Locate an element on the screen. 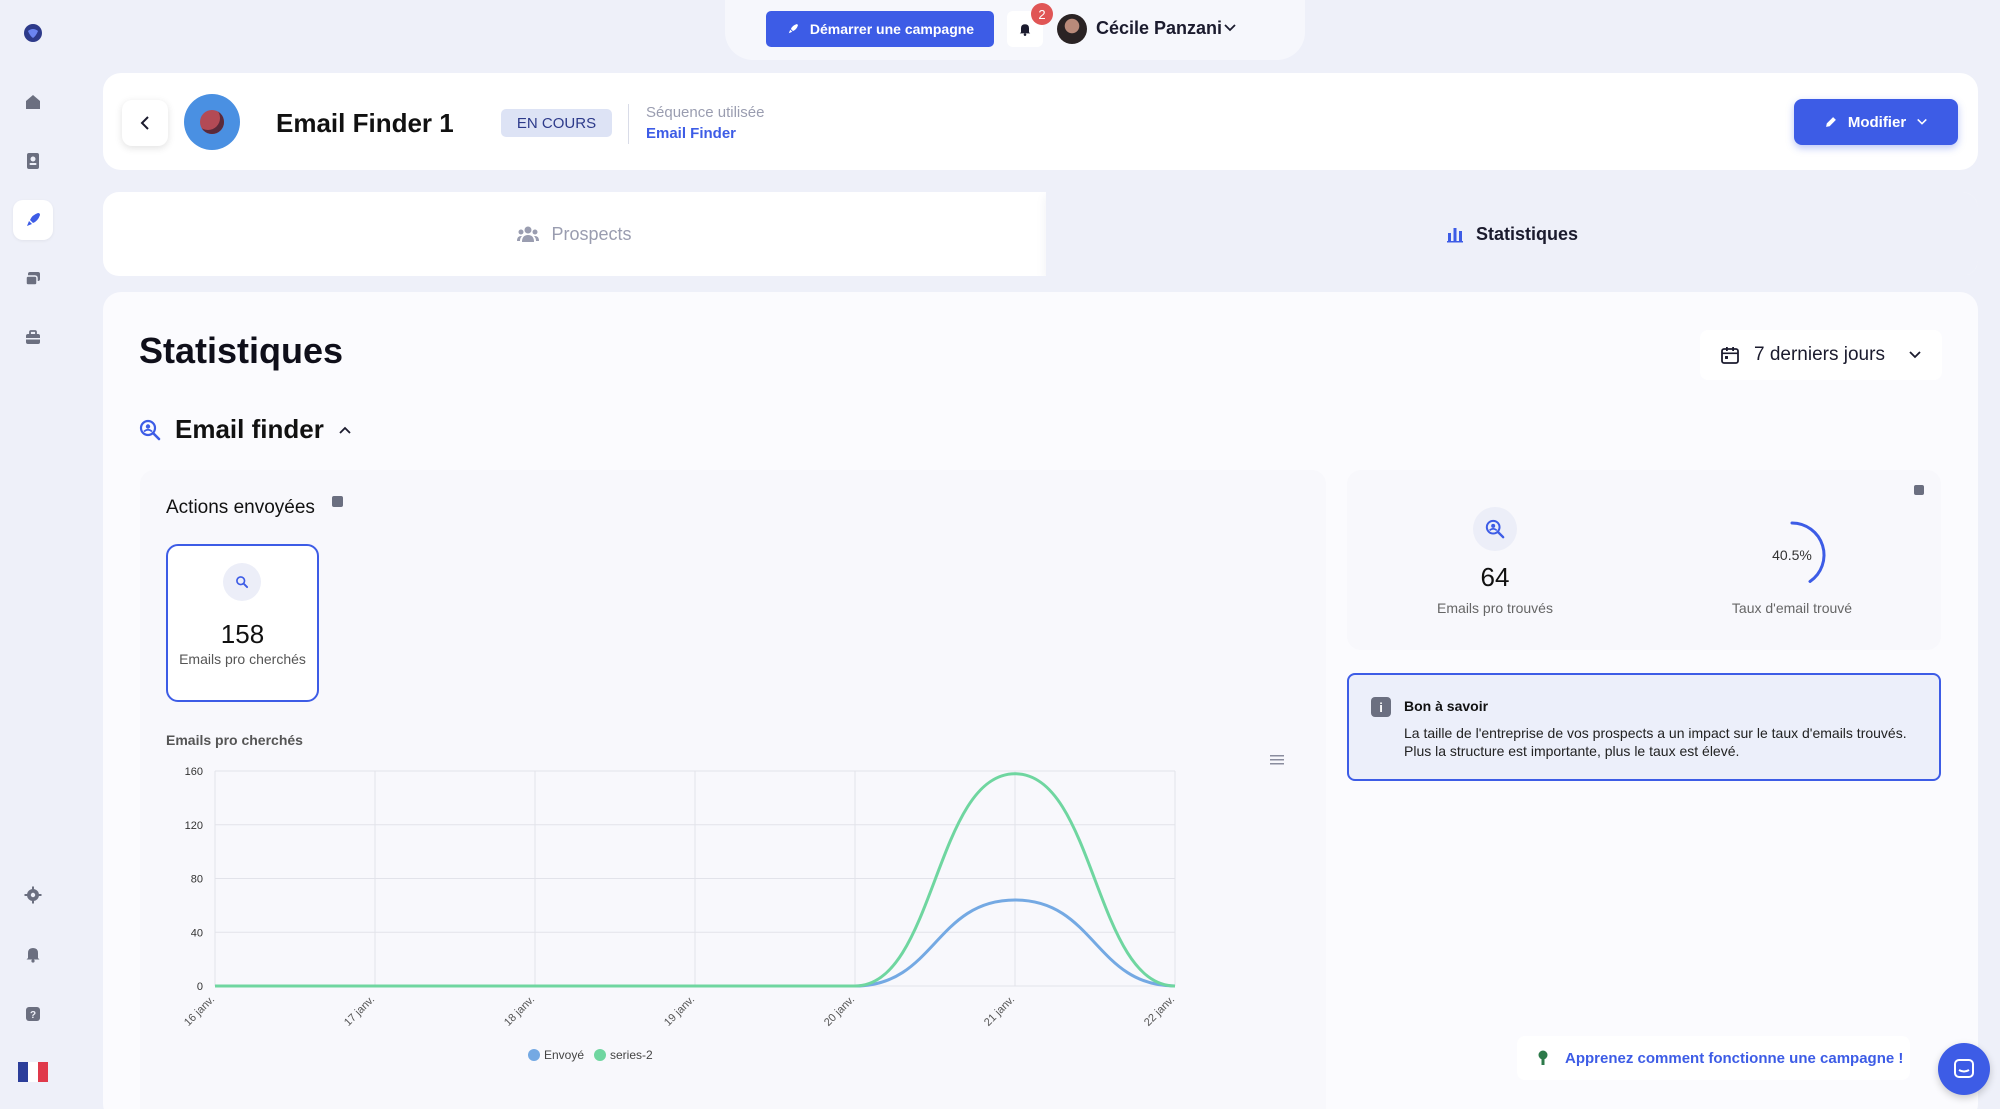 The width and height of the screenshot is (2000, 1109). section-title: Email finder is located at coordinates (249, 429).